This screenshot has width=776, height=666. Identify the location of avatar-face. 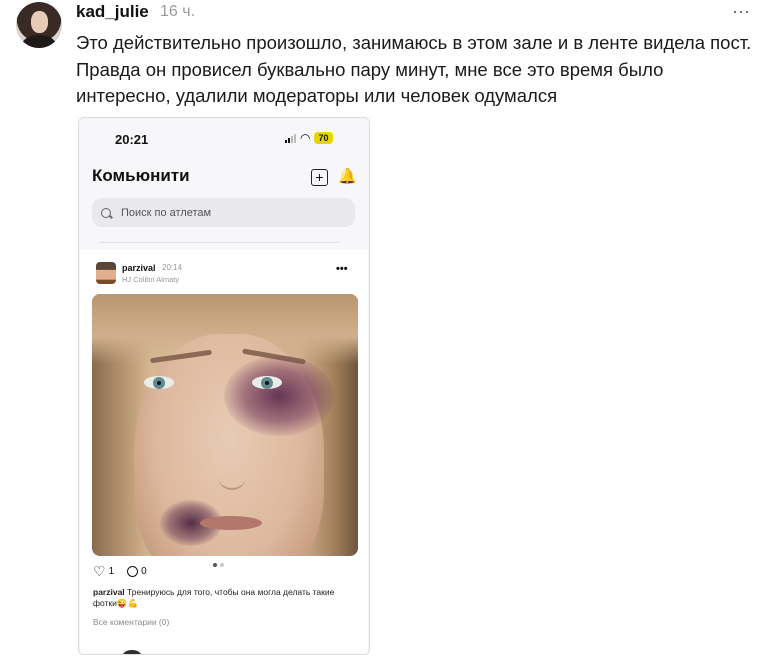
(39, 22).